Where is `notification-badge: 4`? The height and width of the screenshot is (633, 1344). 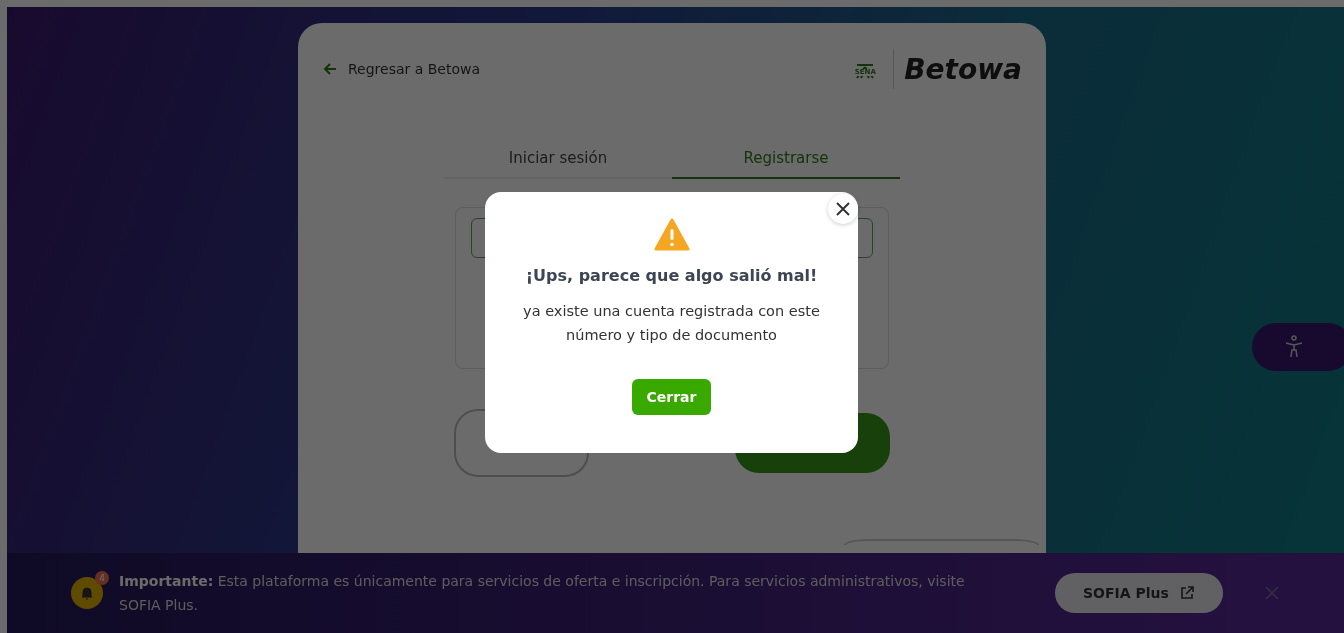 notification-badge: 4 is located at coordinates (102, 578).